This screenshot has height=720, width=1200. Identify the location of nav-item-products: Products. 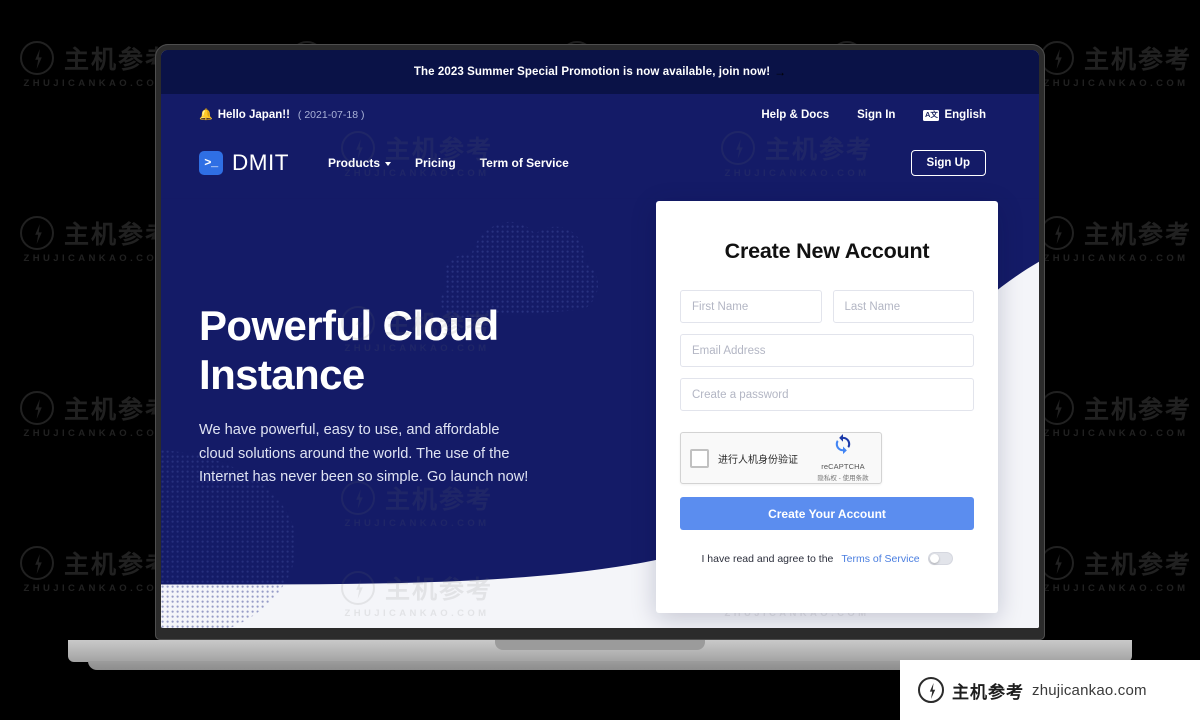
(360, 163).